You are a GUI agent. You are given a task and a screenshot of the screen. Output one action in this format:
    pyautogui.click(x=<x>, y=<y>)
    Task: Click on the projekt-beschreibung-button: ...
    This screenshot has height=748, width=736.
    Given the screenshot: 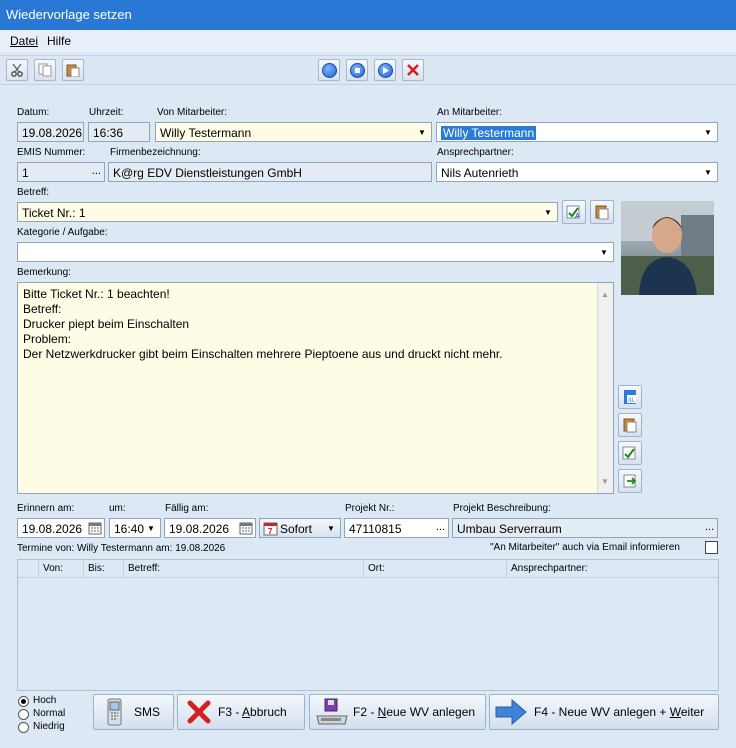 What is the action you would take?
    pyautogui.click(x=709, y=527)
    